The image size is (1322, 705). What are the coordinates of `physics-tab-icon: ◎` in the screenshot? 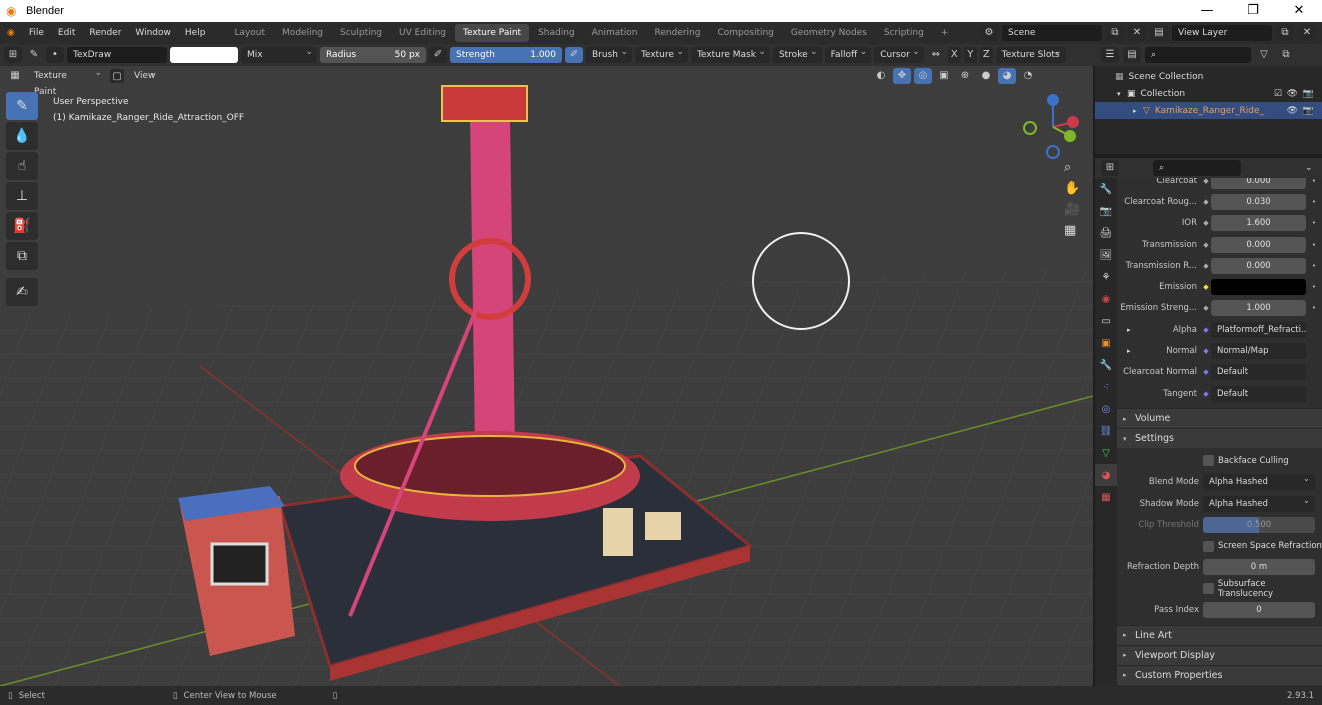 It's located at (1106, 409).